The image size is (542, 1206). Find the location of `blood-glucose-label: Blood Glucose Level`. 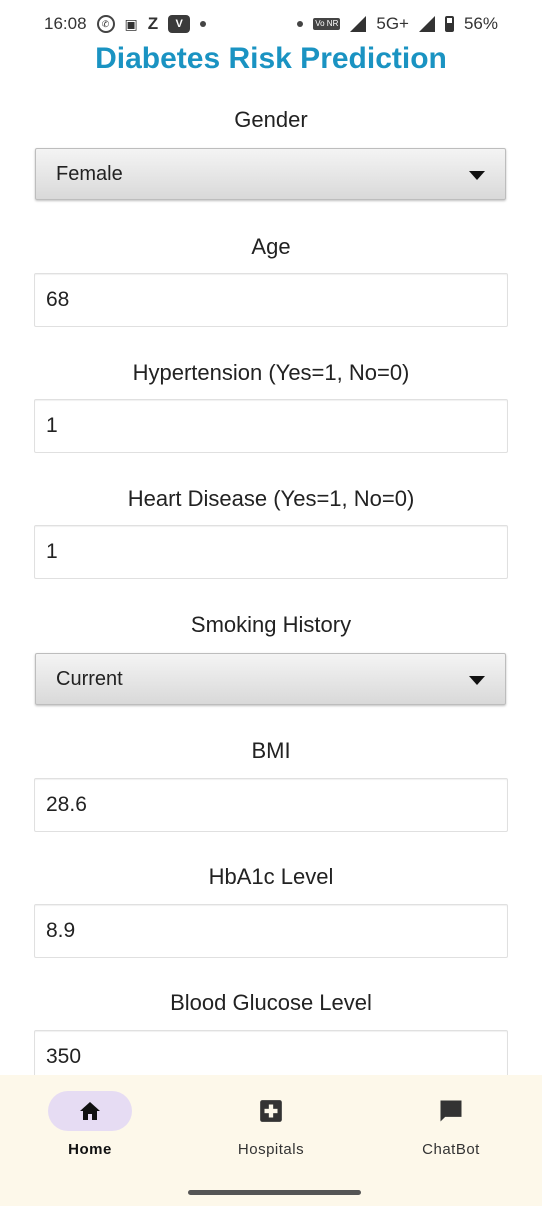

blood-glucose-label: Blood Glucose Level is located at coordinates (271, 1002).